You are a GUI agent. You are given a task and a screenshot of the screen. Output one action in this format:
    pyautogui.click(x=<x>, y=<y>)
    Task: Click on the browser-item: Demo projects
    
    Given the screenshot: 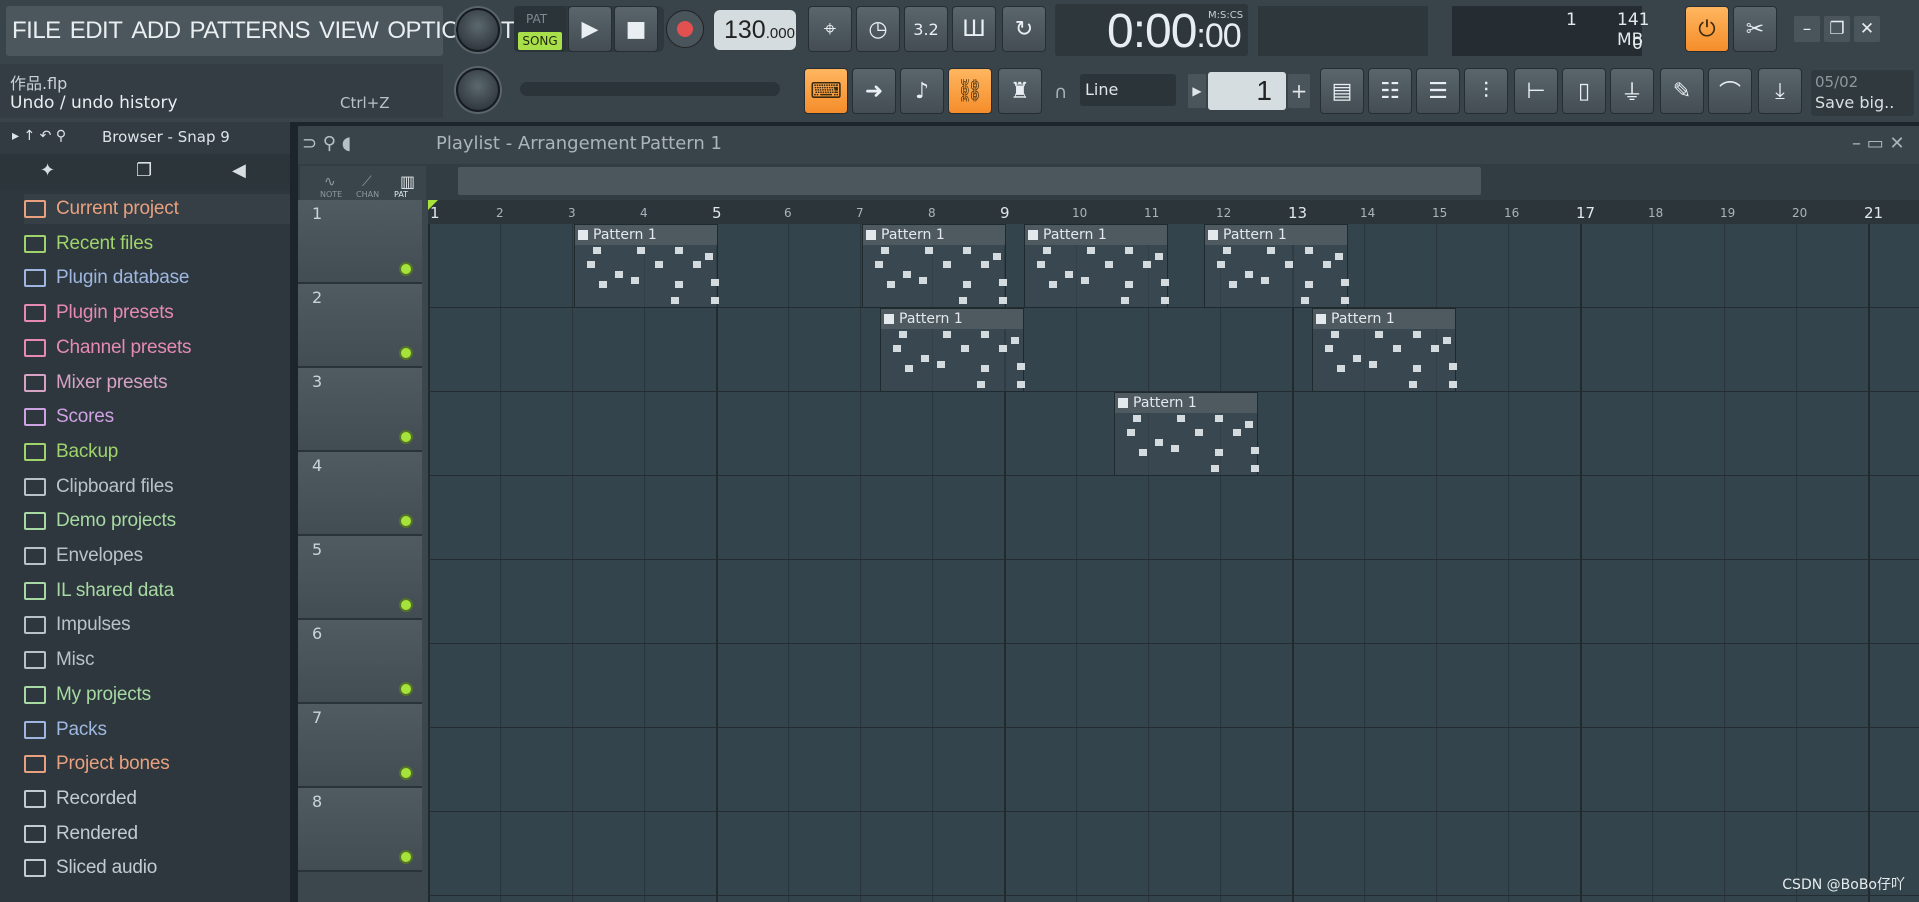 What is the action you would take?
    pyautogui.click(x=157, y=521)
    